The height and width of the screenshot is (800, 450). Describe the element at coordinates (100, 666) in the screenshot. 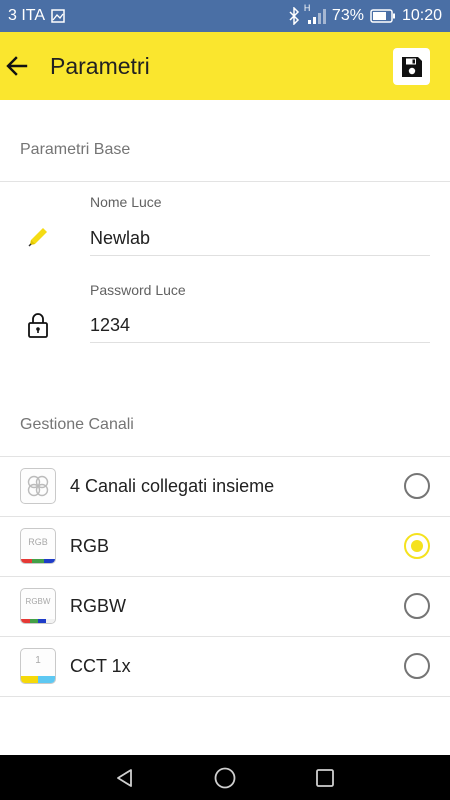

I see `channel-label: CCT 1x` at that location.